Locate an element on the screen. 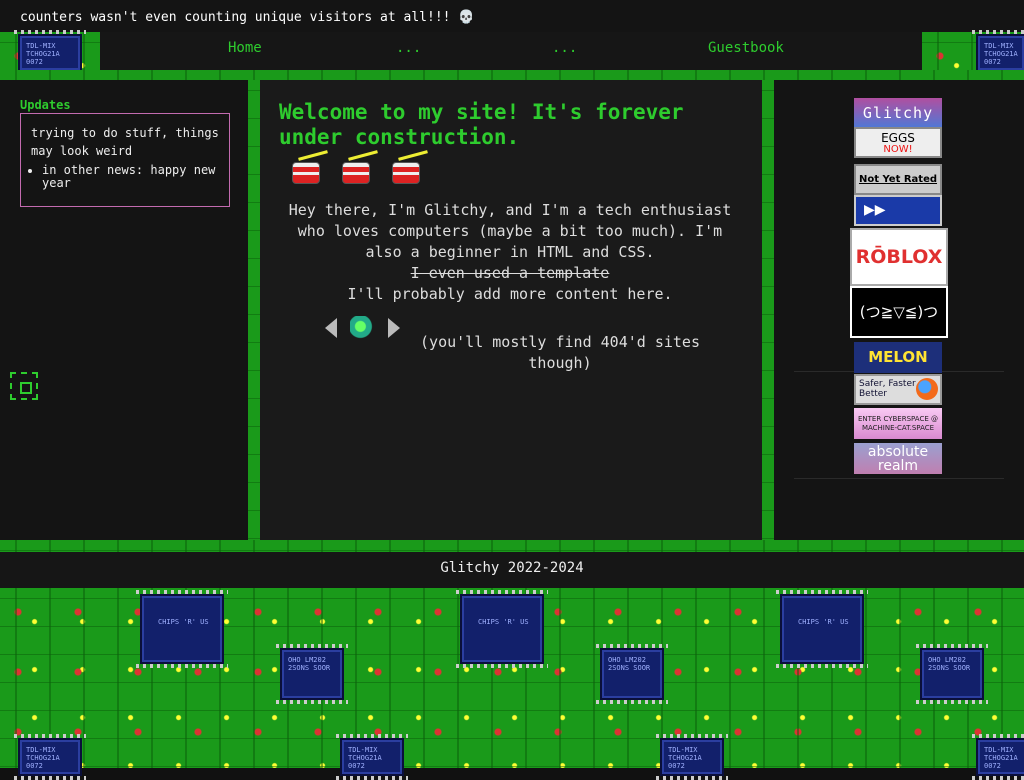 The image size is (1024, 780). top-navigation: Home ... ... Guestbook is located at coordinates (511, 51).